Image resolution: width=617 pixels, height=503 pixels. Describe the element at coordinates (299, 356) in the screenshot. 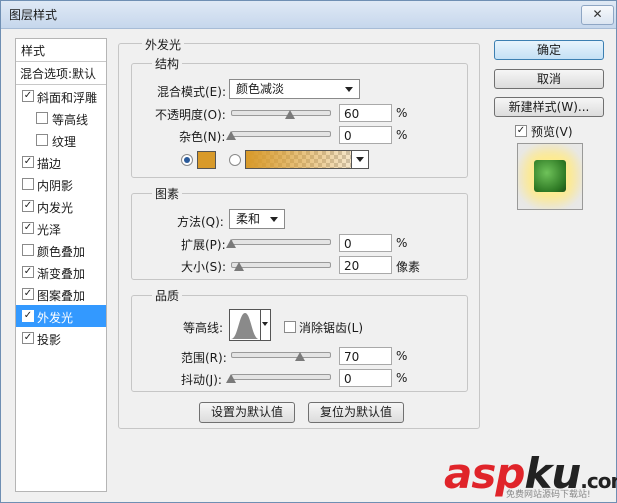

I see `range-slider-thumb` at that location.